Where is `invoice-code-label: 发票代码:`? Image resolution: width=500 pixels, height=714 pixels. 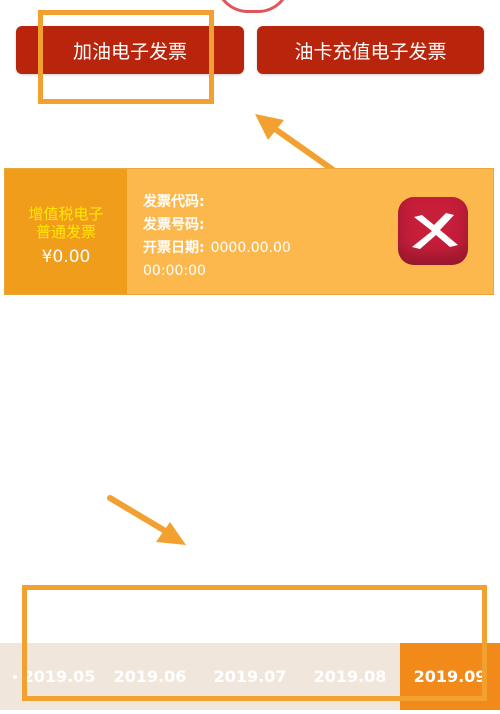
invoice-code-label: 发票代码: is located at coordinates (174, 202).